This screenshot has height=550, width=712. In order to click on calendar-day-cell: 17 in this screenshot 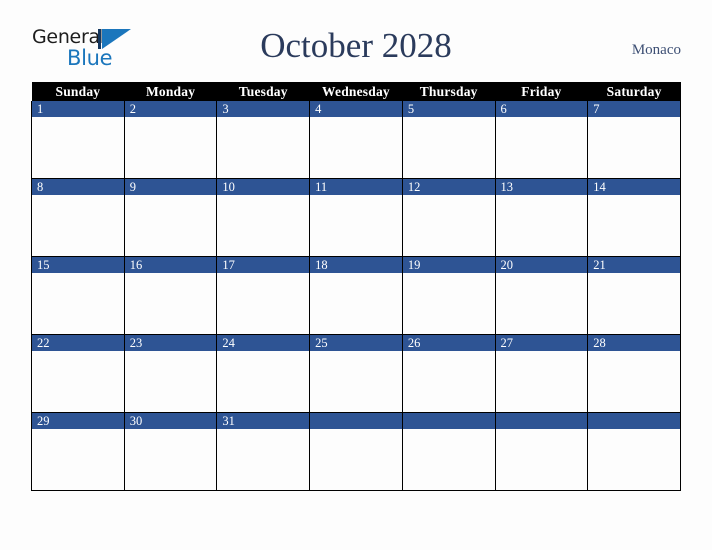, I will do `click(263, 295)`.